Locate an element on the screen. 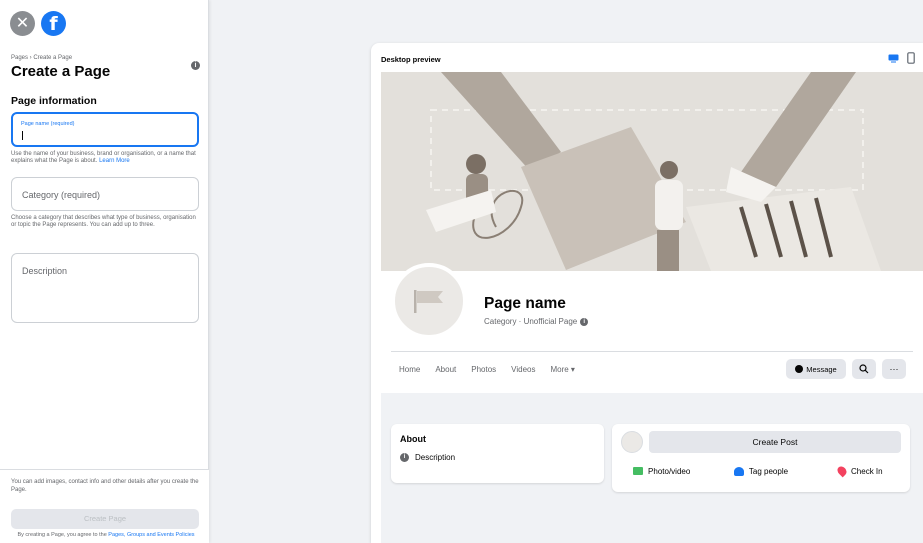  tag-people-icon is located at coordinates (738, 471).